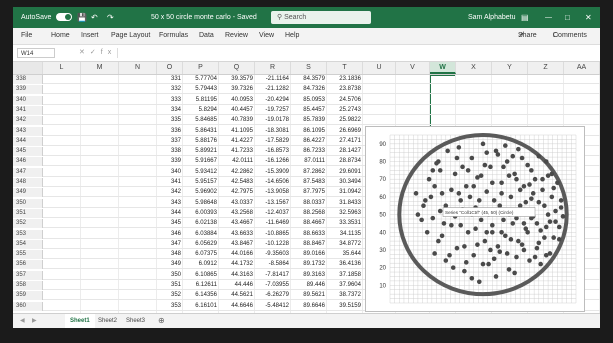 Image resolution: width=613 pixels, height=343 pixels. I want to click on row-header: 348, so click(28, 182).